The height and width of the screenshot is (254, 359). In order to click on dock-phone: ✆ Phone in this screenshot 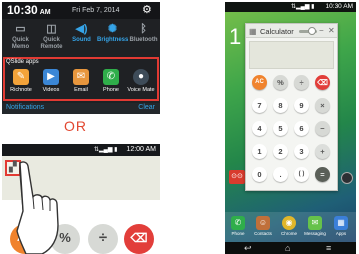, I will do `click(238, 226)`.